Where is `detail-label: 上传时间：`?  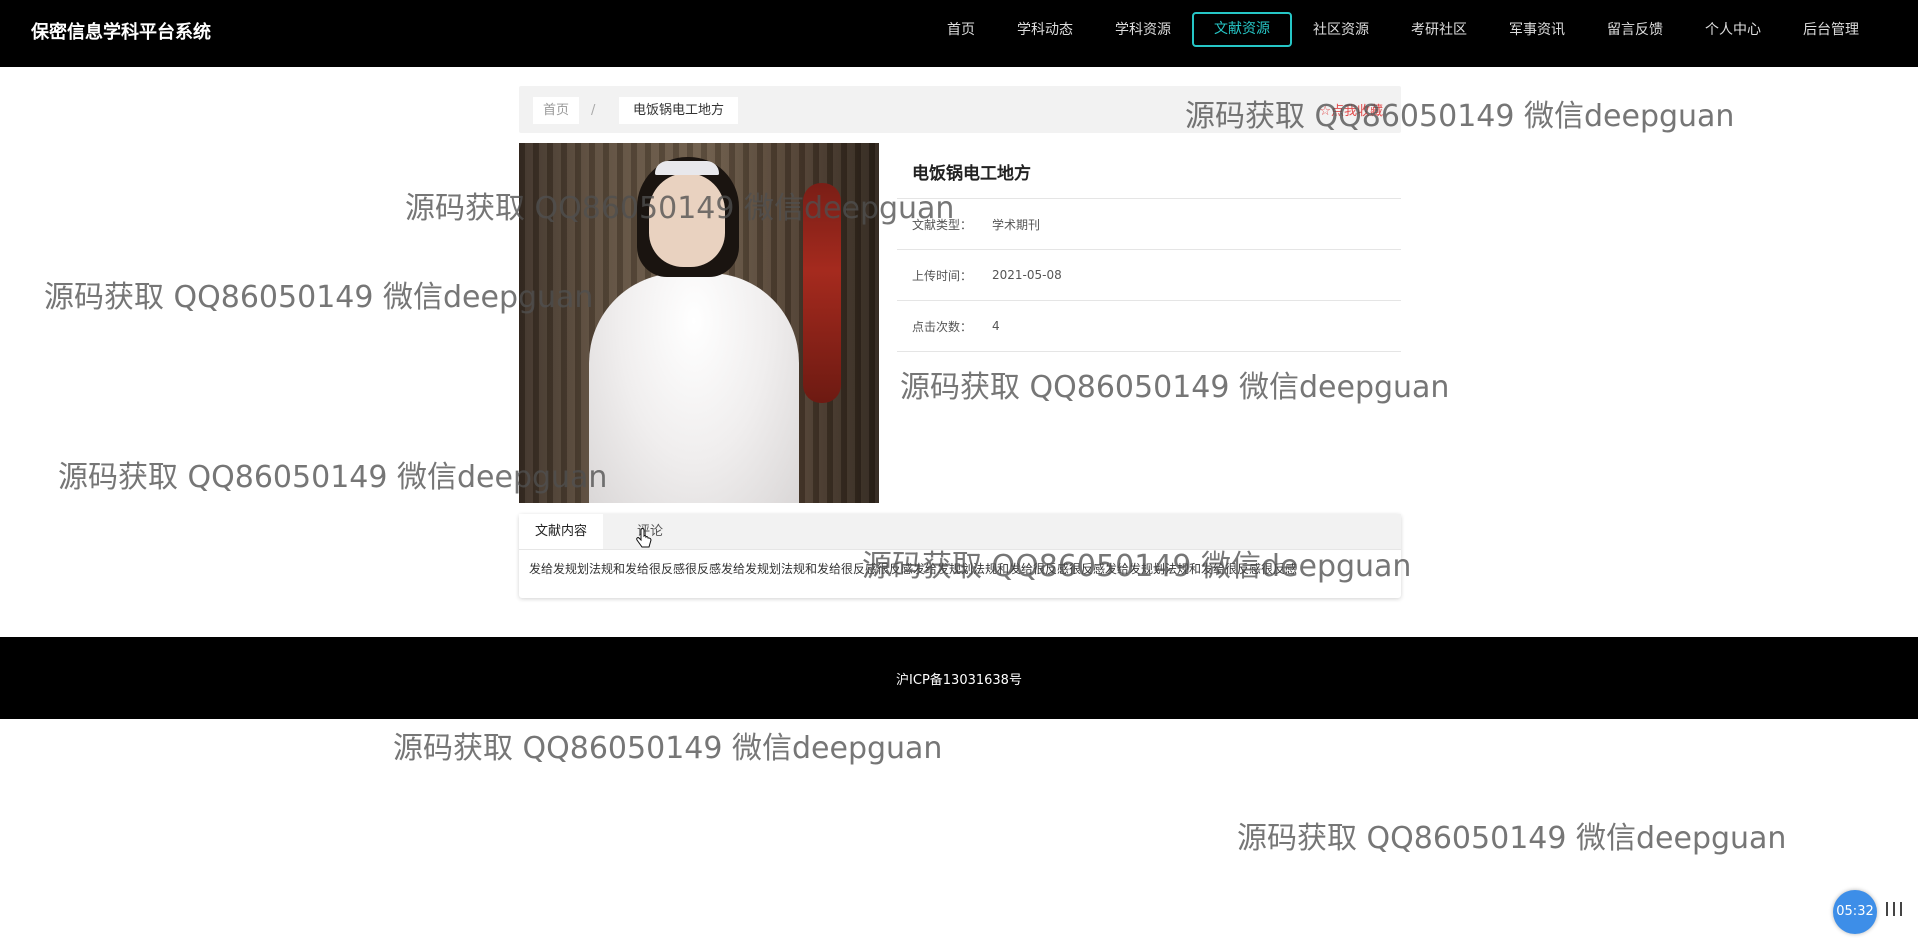 detail-label: 上传时间： is located at coordinates (942, 275).